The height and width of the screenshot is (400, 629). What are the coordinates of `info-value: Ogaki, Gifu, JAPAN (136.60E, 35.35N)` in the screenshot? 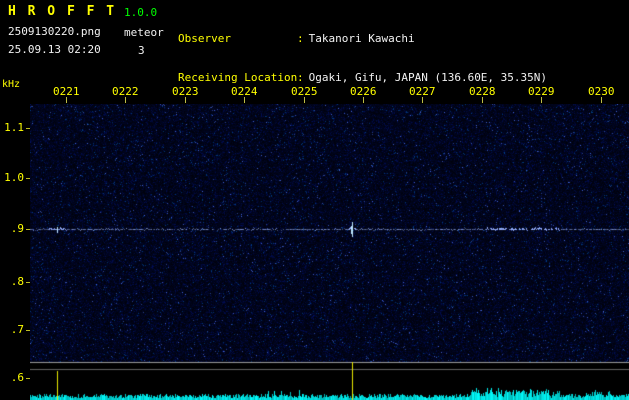 It's located at (428, 77).